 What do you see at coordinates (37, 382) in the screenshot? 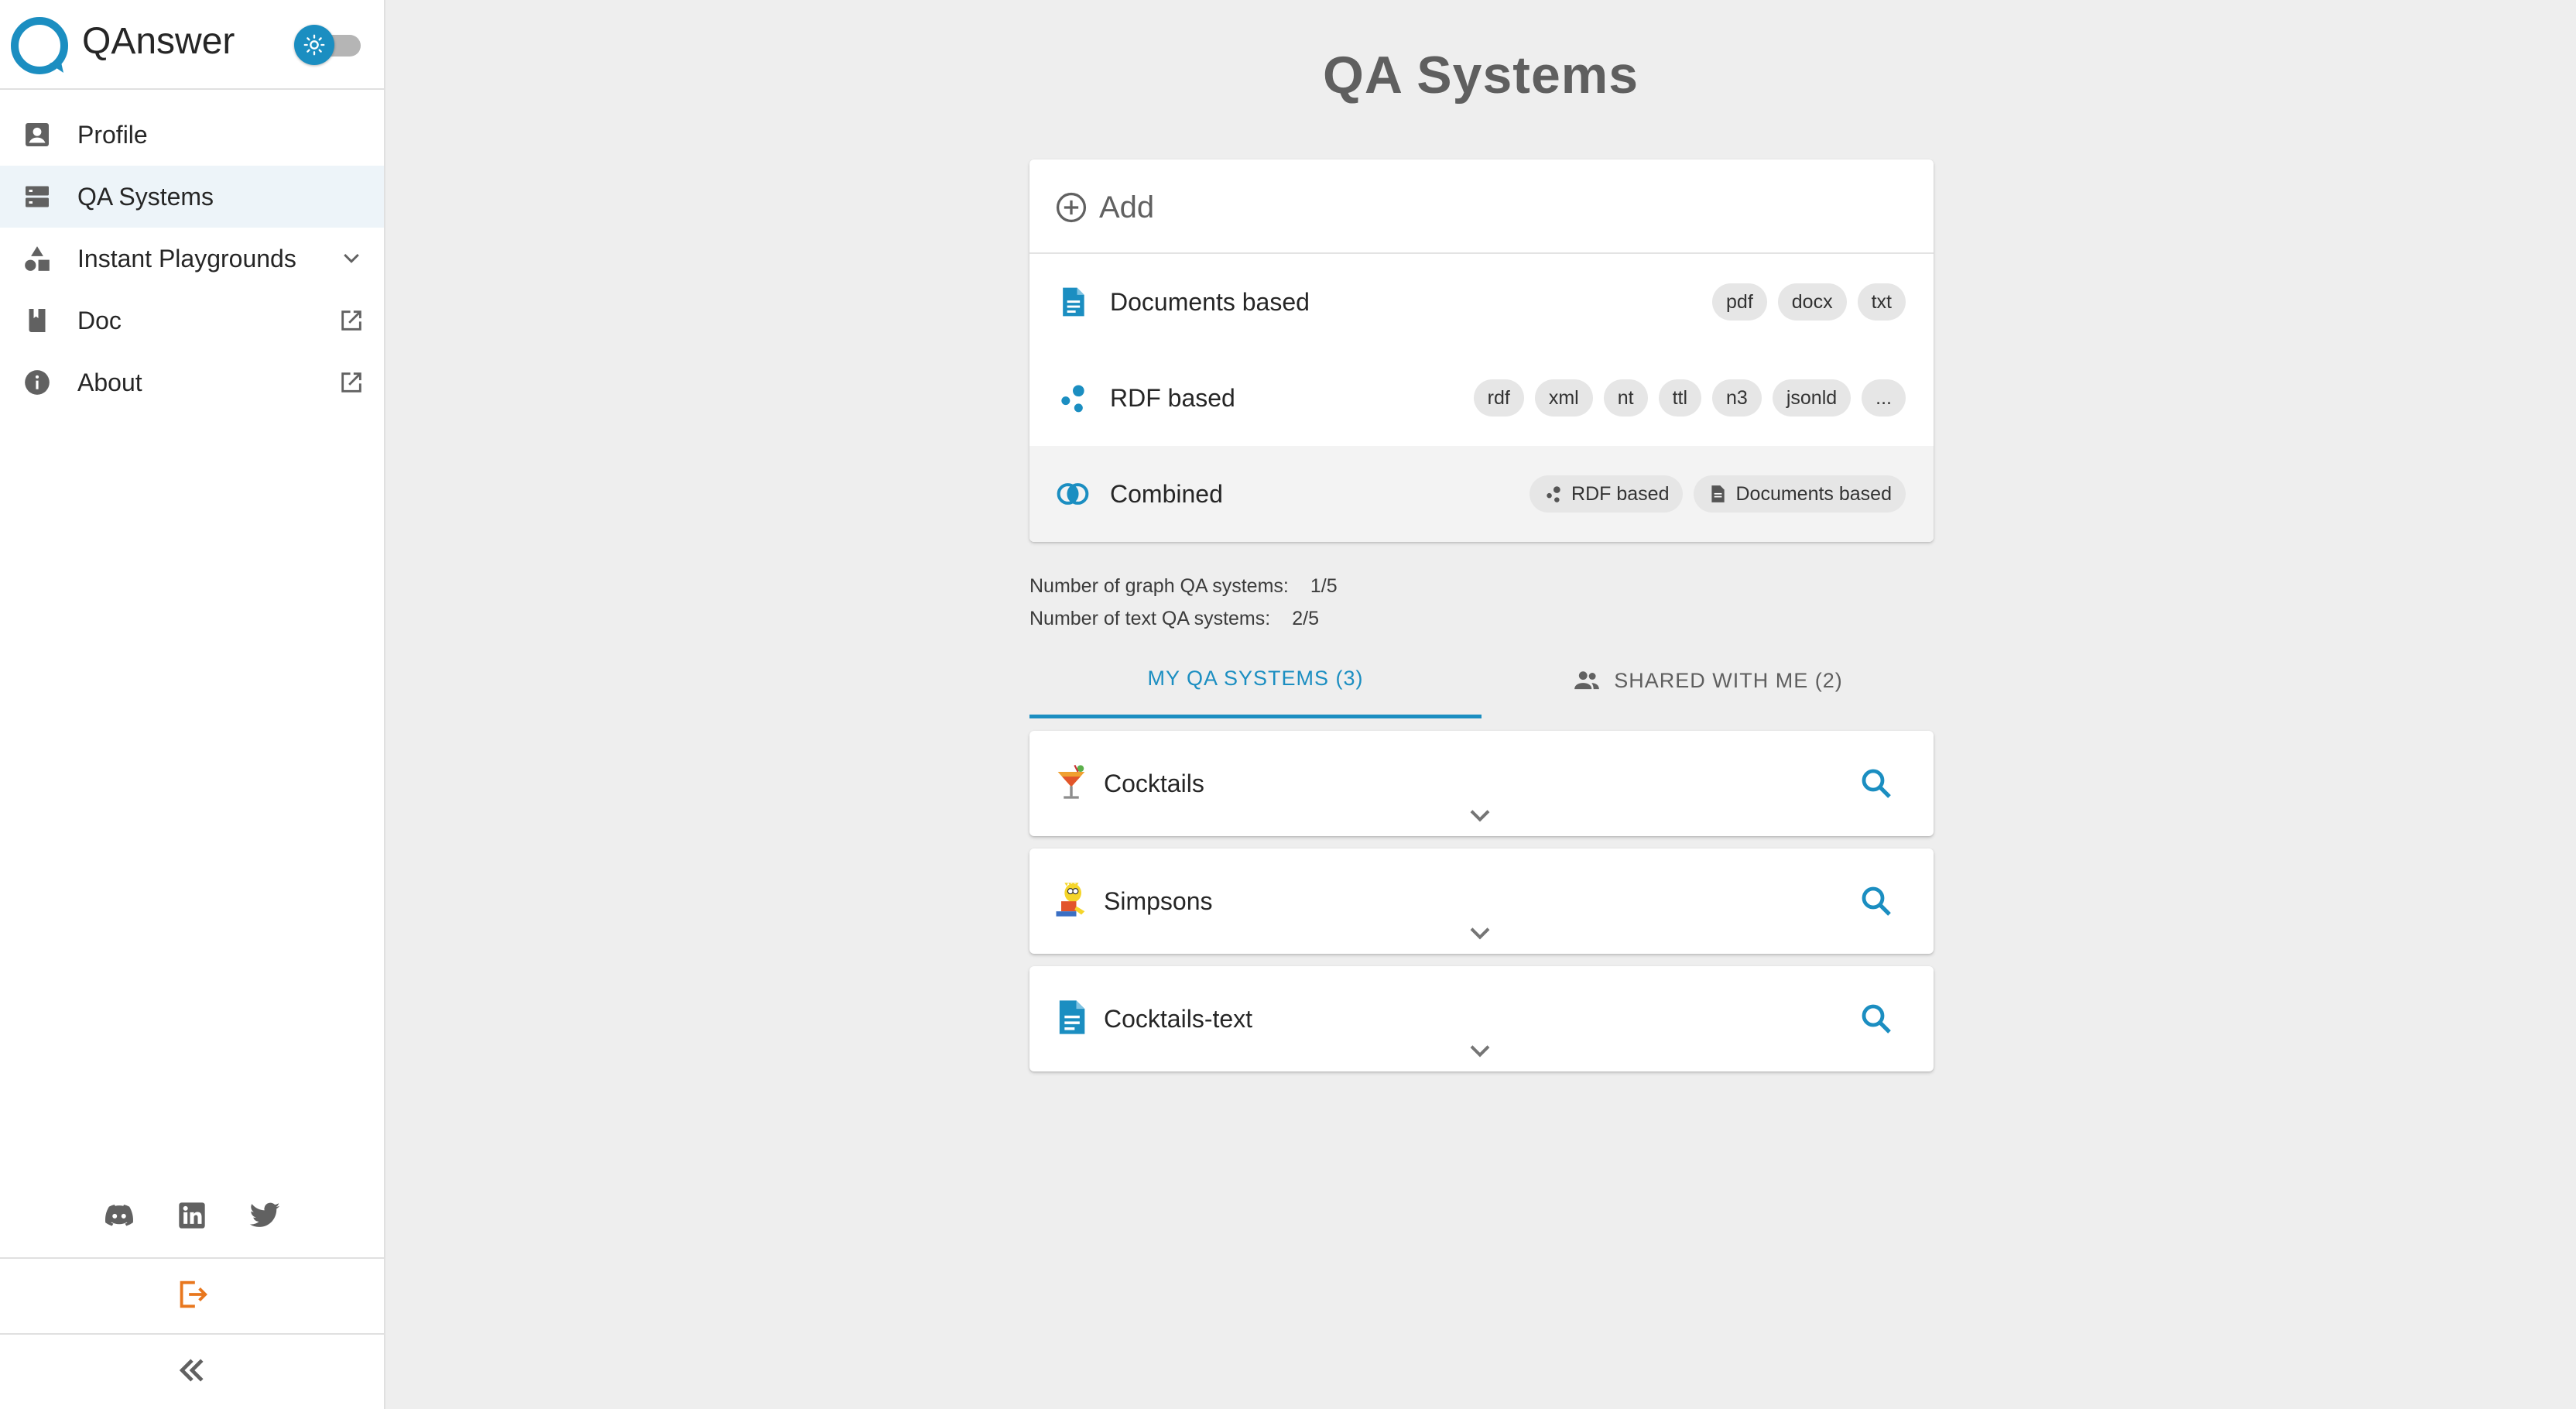
I see `info-icon` at bounding box center [37, 382].